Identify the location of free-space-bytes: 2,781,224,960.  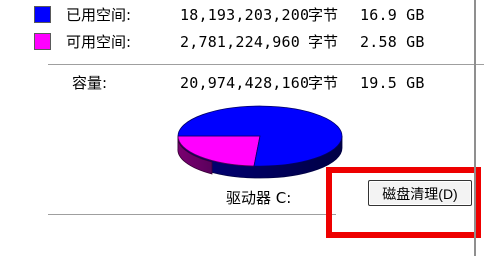
(240, 42).